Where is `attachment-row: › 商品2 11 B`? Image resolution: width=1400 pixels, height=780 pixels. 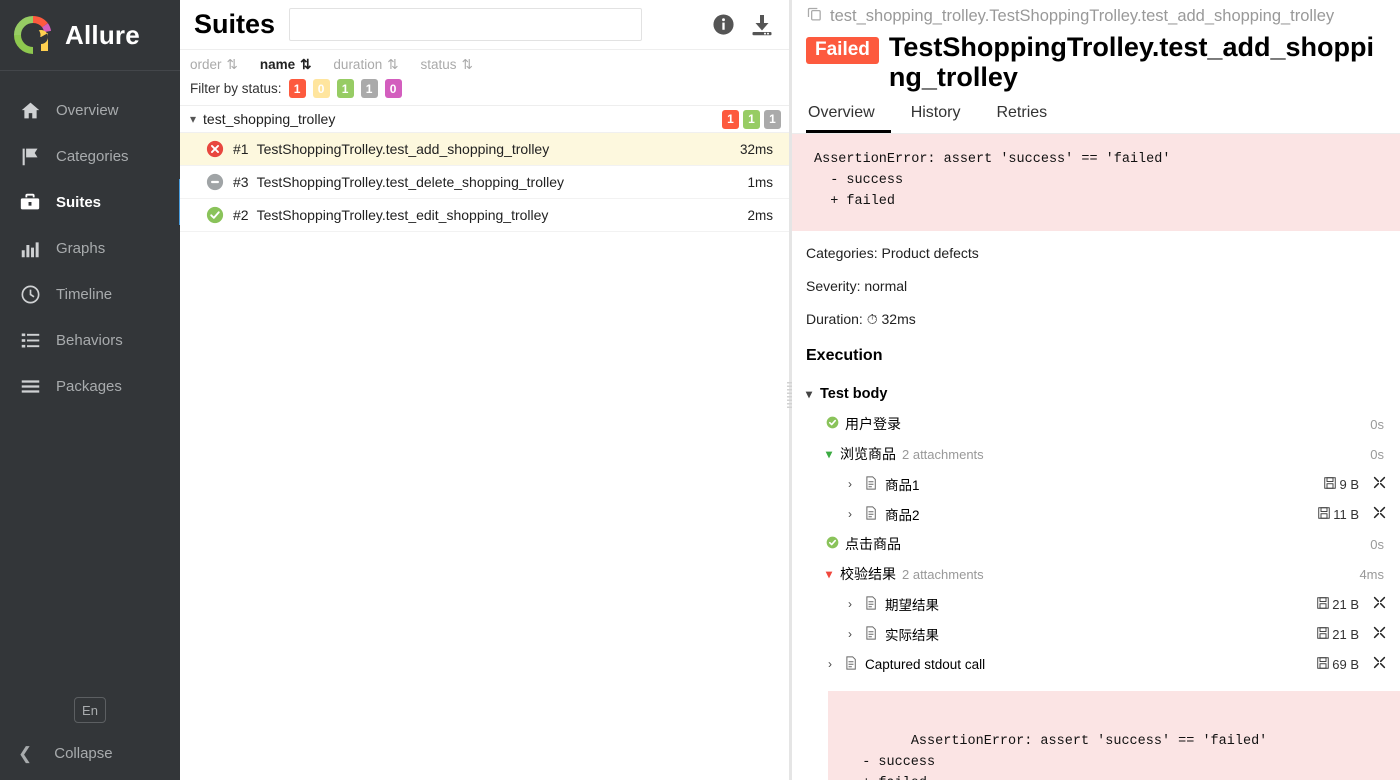 attachment-row: › 商品2 11 B is located at coordinates (1103, 514).